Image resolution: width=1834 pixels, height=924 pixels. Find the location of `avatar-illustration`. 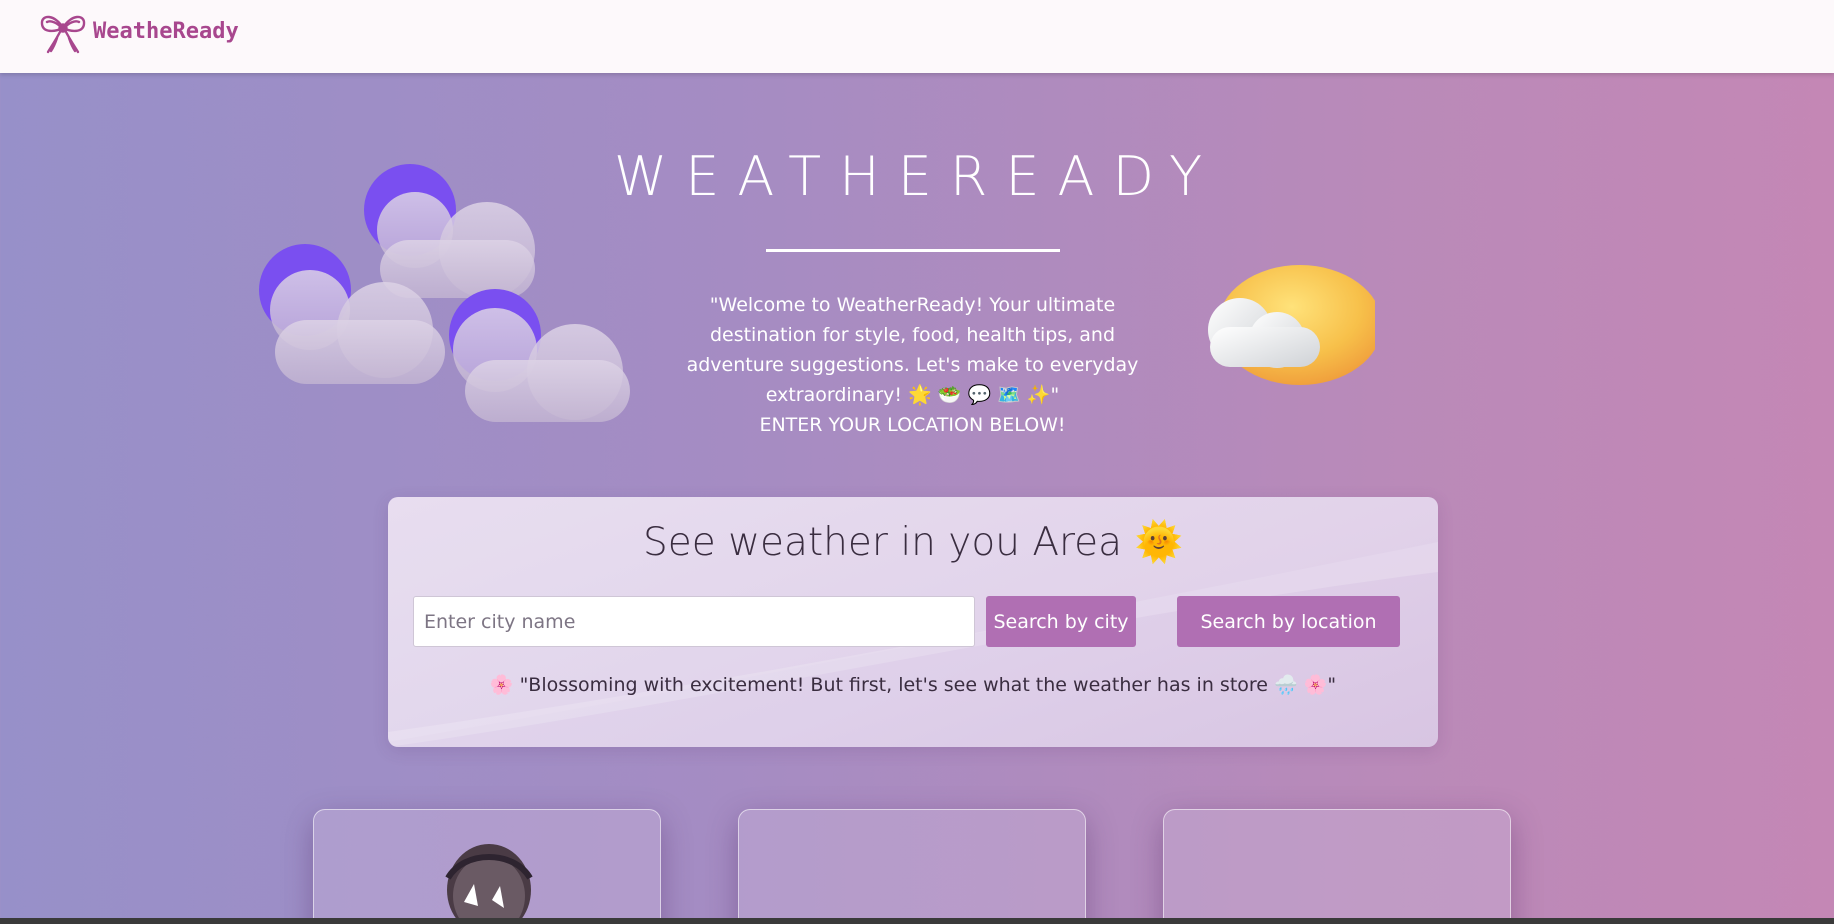

avatar-illustration is located at coordinates (489, 884).